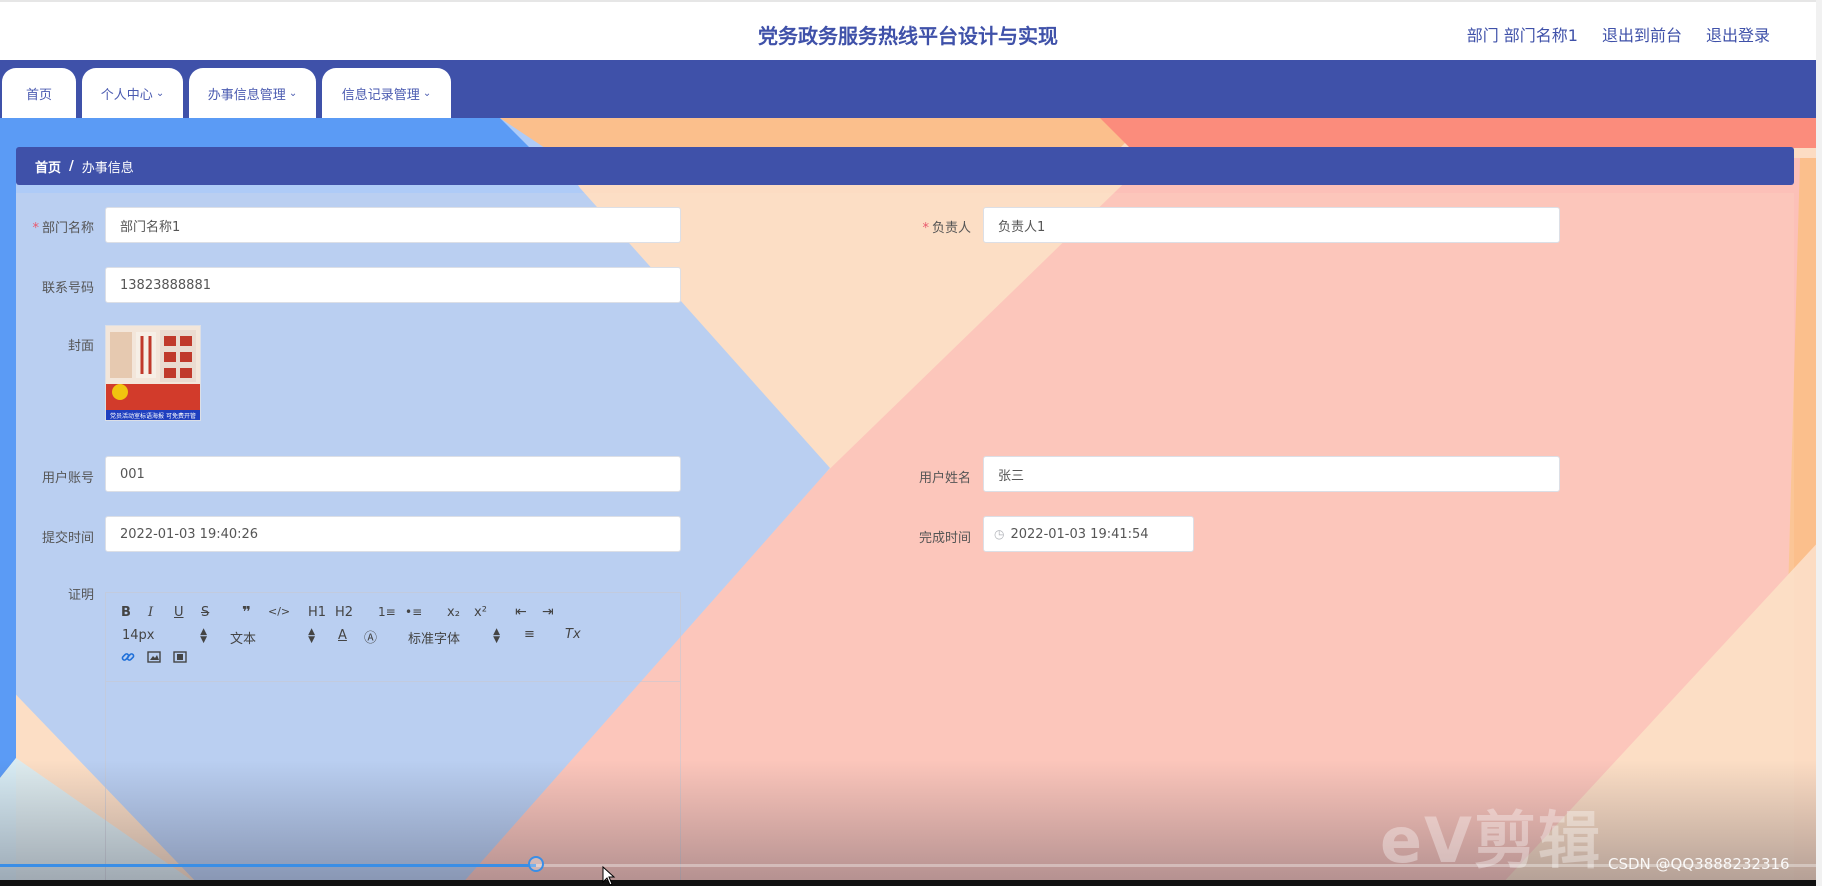  What do you see at coordinates (944, 538) in the screenshot?
I see `finish-time-label: 完成时间` at bounding box center [944, 538].